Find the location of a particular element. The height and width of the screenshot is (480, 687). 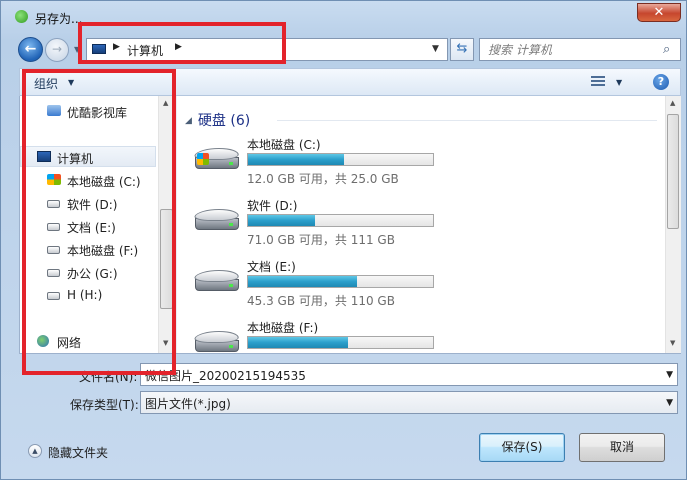

drive-space-info: 12.0 GB 可用，共 25.0 GB is located at coordinates (323, 179).